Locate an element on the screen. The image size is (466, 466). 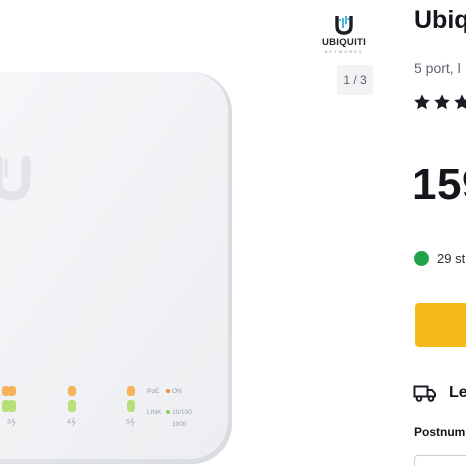
postal-code-input is located at coordinates (440, 460).